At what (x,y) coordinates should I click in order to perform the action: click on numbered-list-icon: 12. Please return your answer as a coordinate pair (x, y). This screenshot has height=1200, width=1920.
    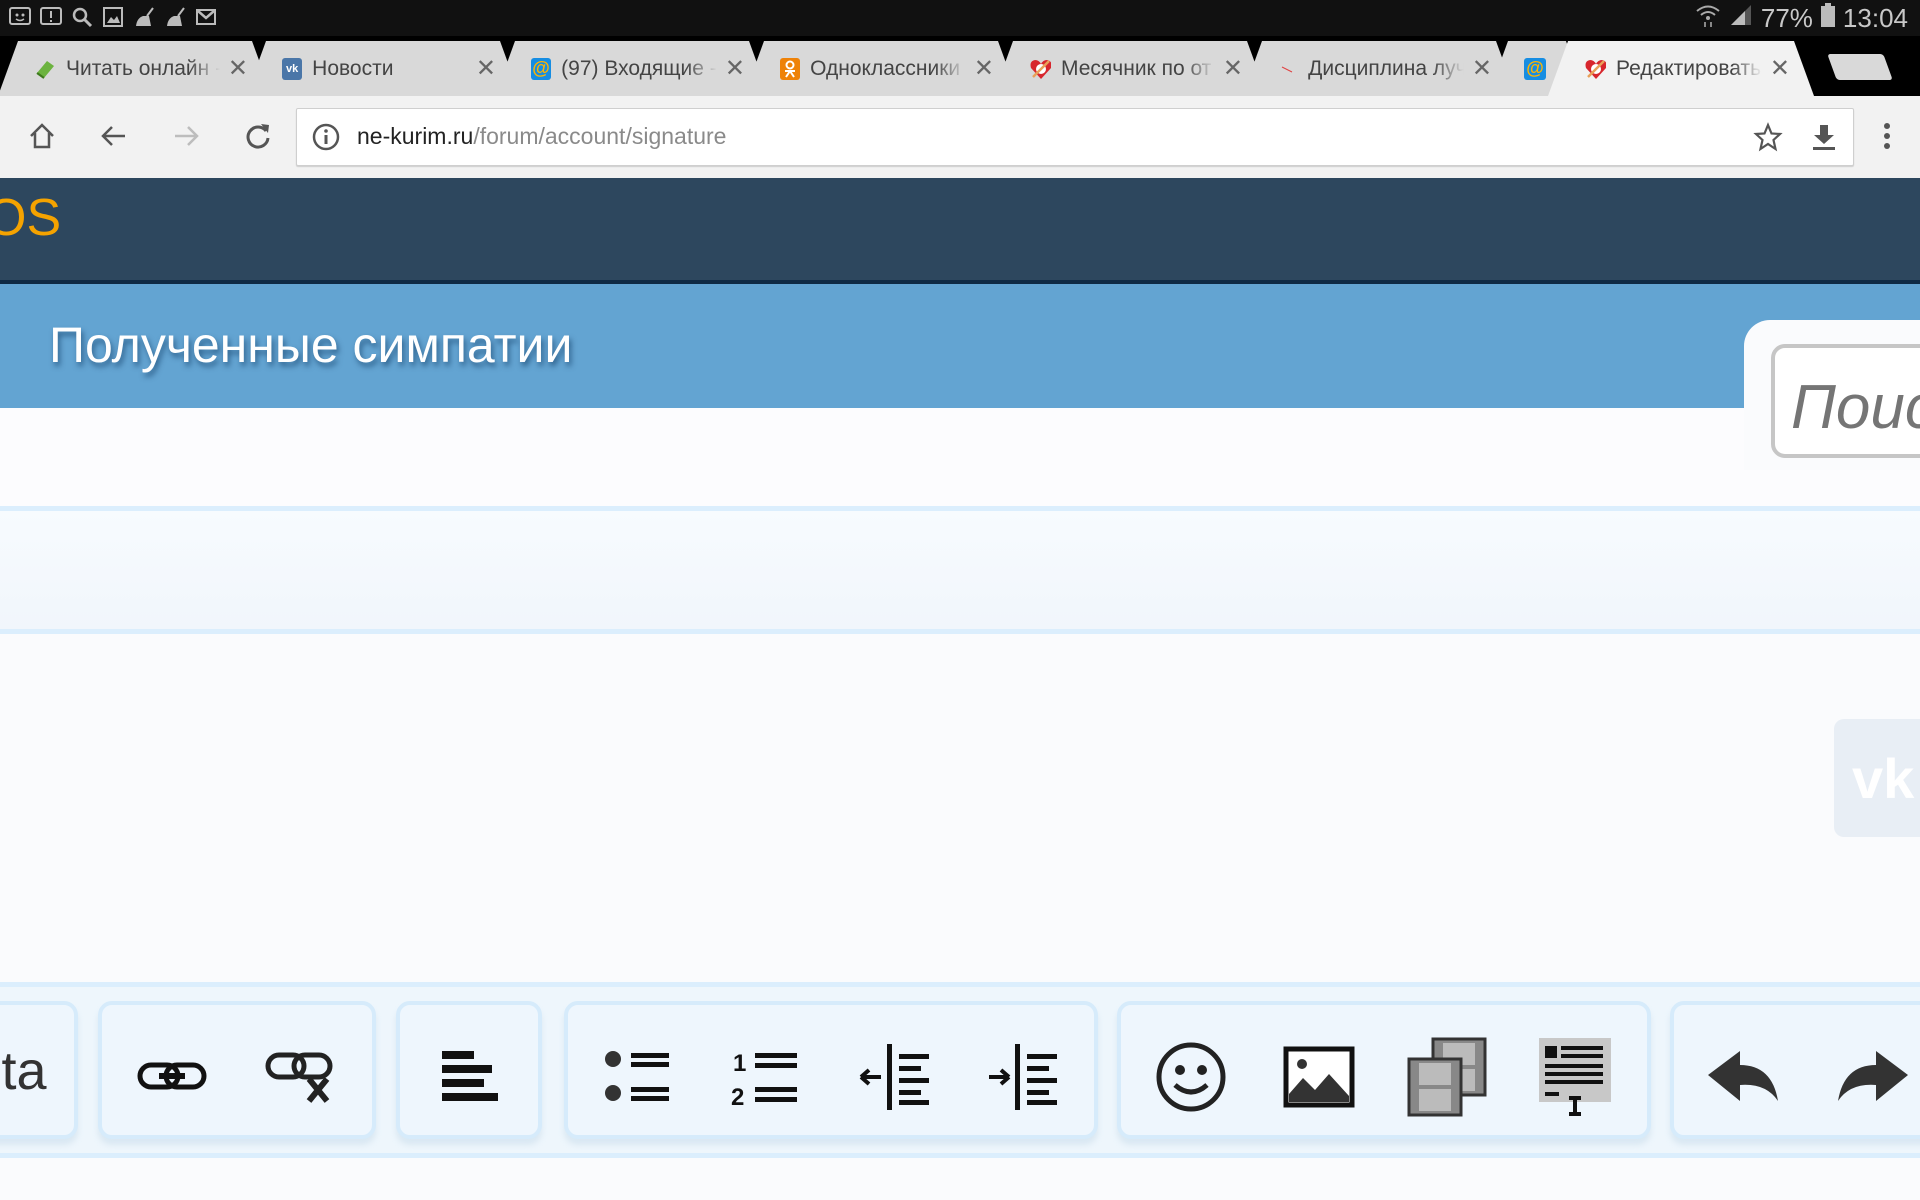
    Looking at the image, I should click on (764, 1079).